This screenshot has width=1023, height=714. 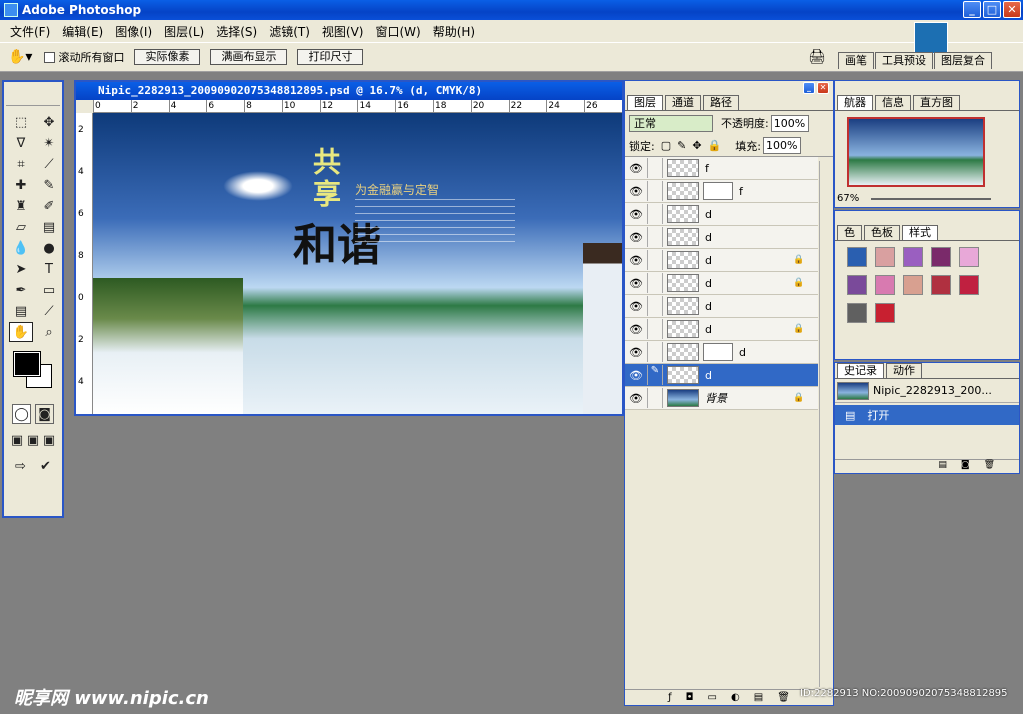 What do you see at coordinates (84, 57) in the screenshot?
I see `scroll-all-windows-checkbox: 滚动所有窗口` at bounding box center [84, 57].